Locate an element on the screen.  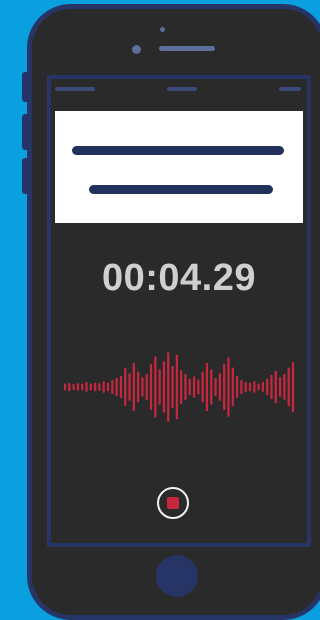
recording-title-card is located at coordinates (179, 167).